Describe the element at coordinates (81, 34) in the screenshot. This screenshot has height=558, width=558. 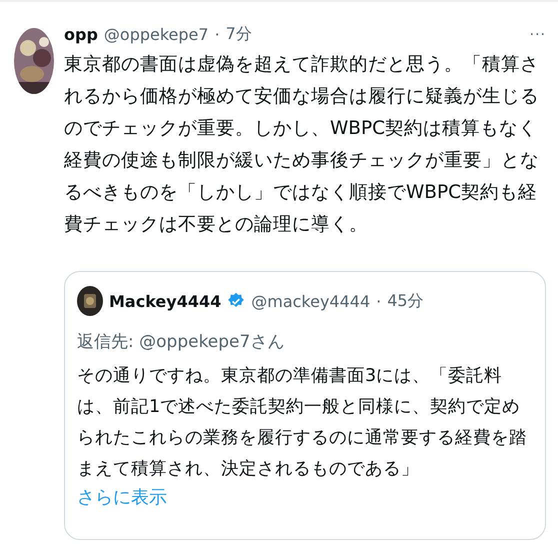
I see `user-name: opp` at that location.